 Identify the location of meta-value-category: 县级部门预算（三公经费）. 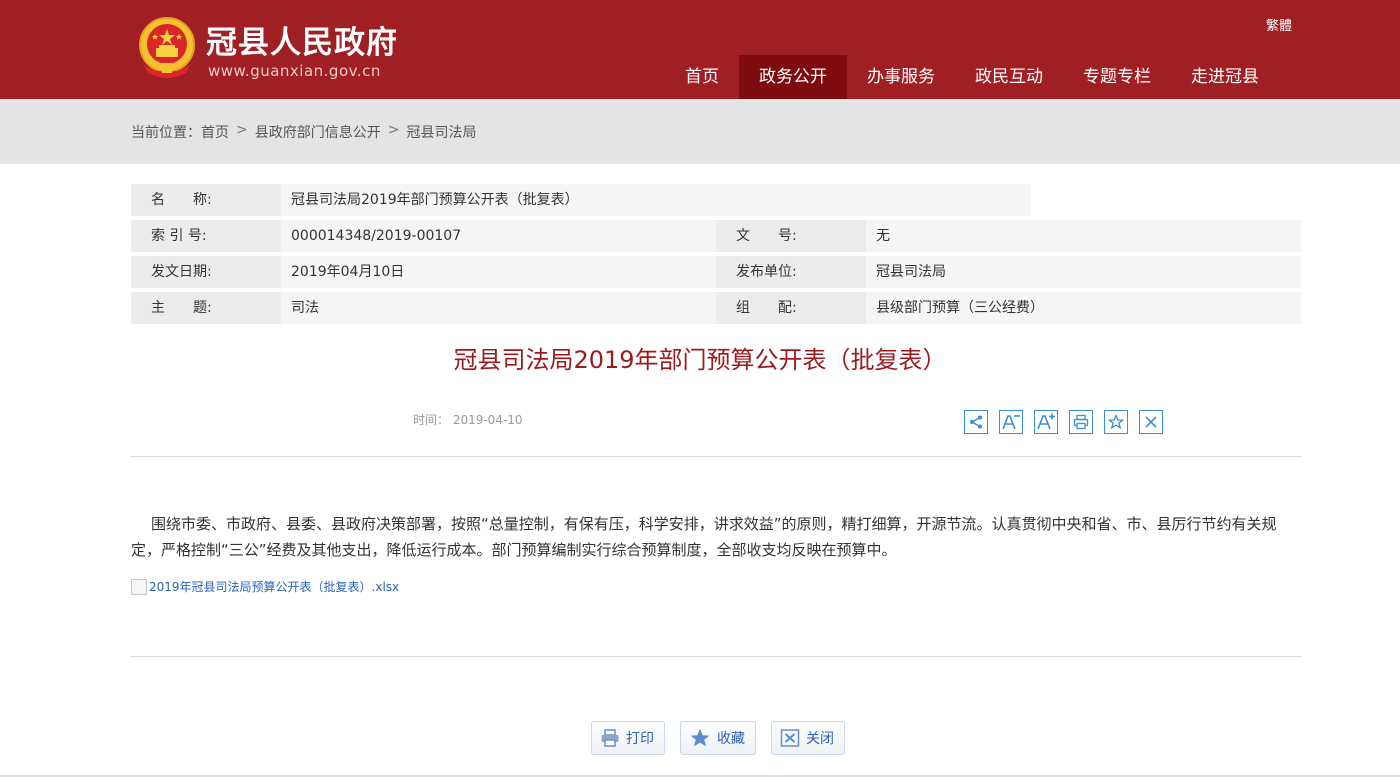
(960, 308).